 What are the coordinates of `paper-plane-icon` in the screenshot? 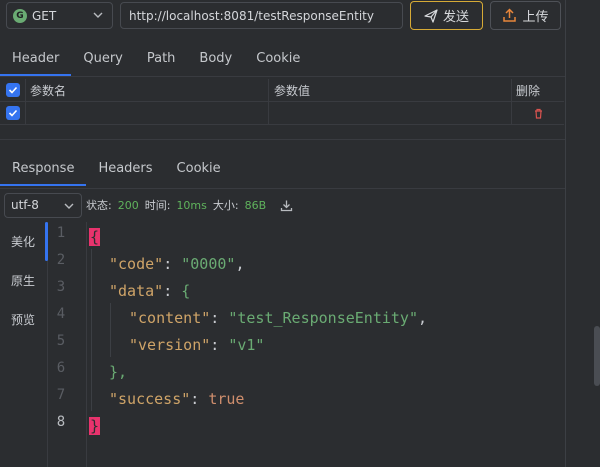 It's located at (431, 15).